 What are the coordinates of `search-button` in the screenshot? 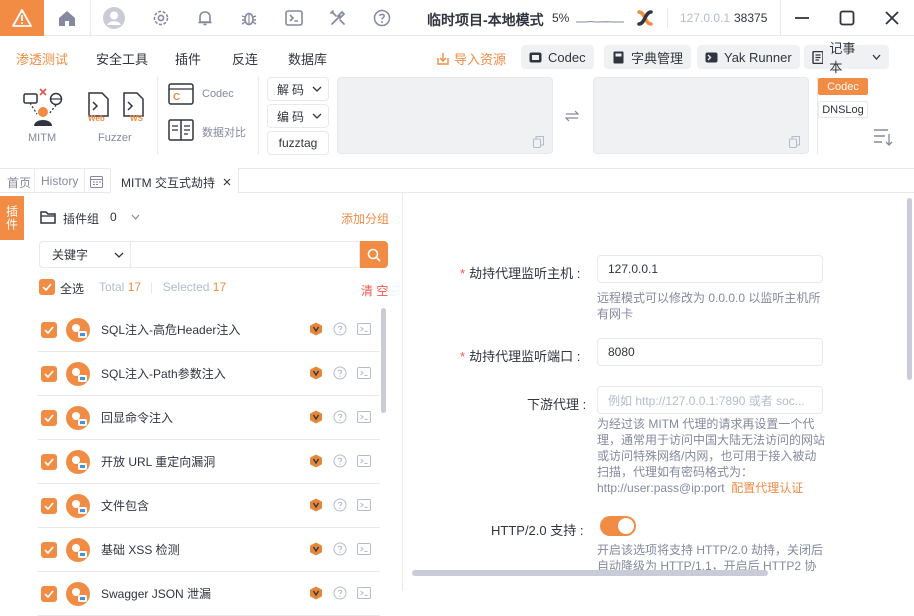 It's located at (374, 254).